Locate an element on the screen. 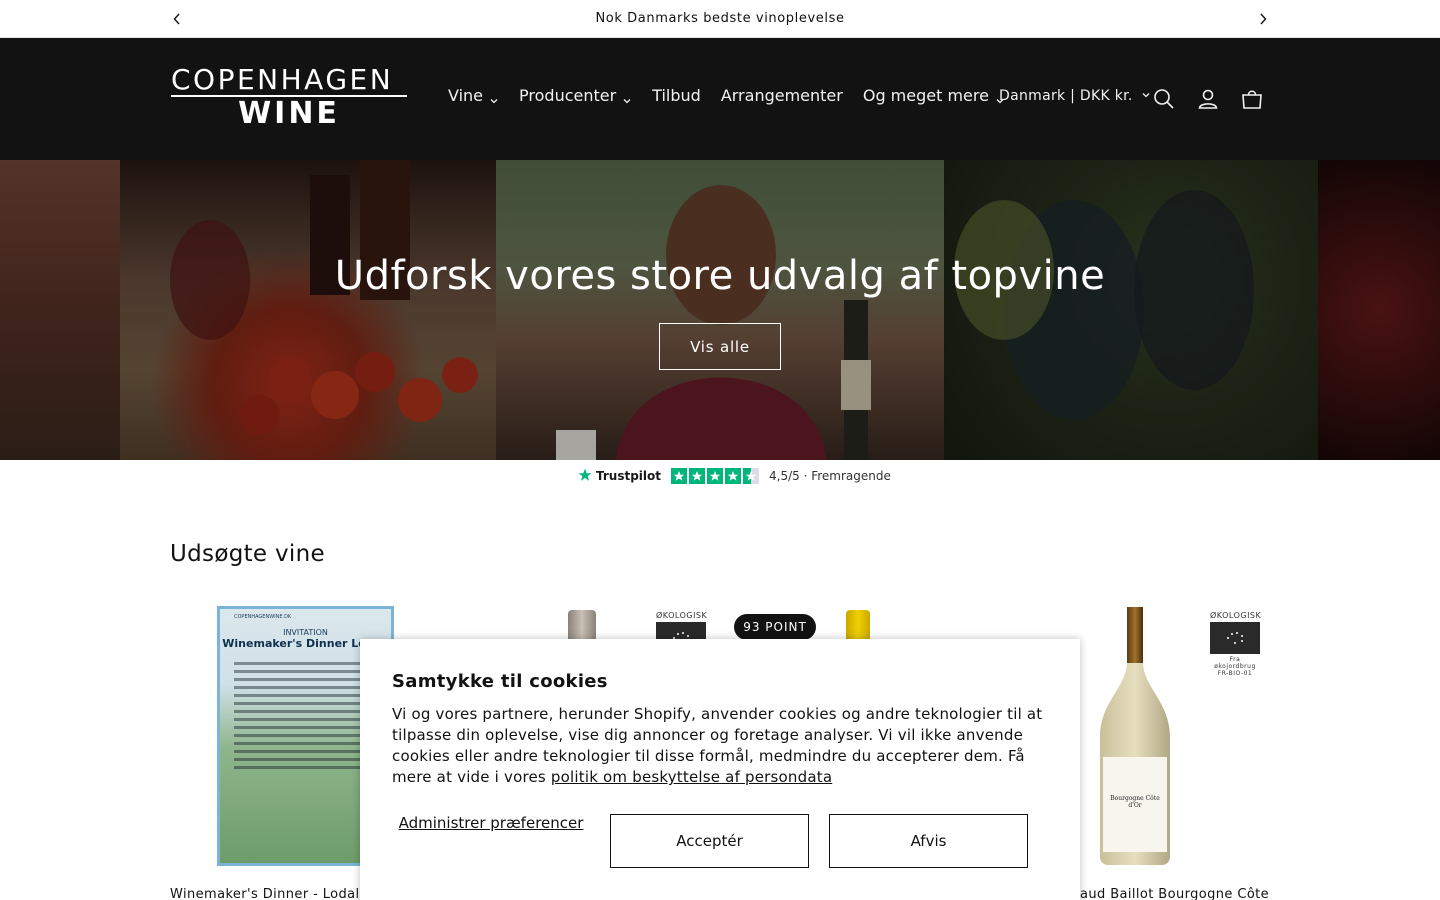 The width and height of the screenshot is (1440, 900). nav-vine: Vine is located at coordinates (473, 95).